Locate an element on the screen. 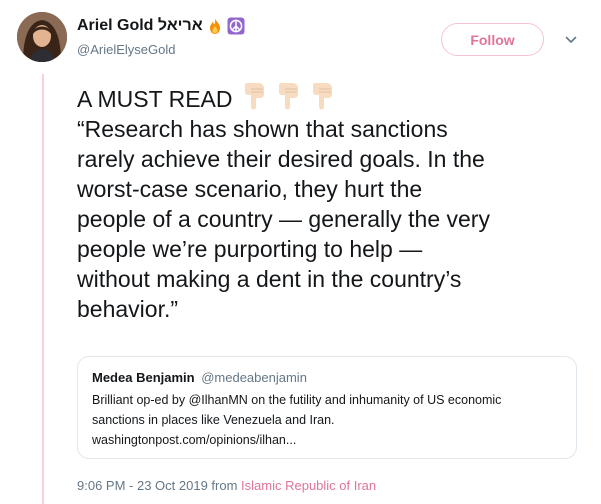 The width and height of the screenshot is (601, 504). tweet-line-text: A MUST READ is located at coordinates (155, 99).